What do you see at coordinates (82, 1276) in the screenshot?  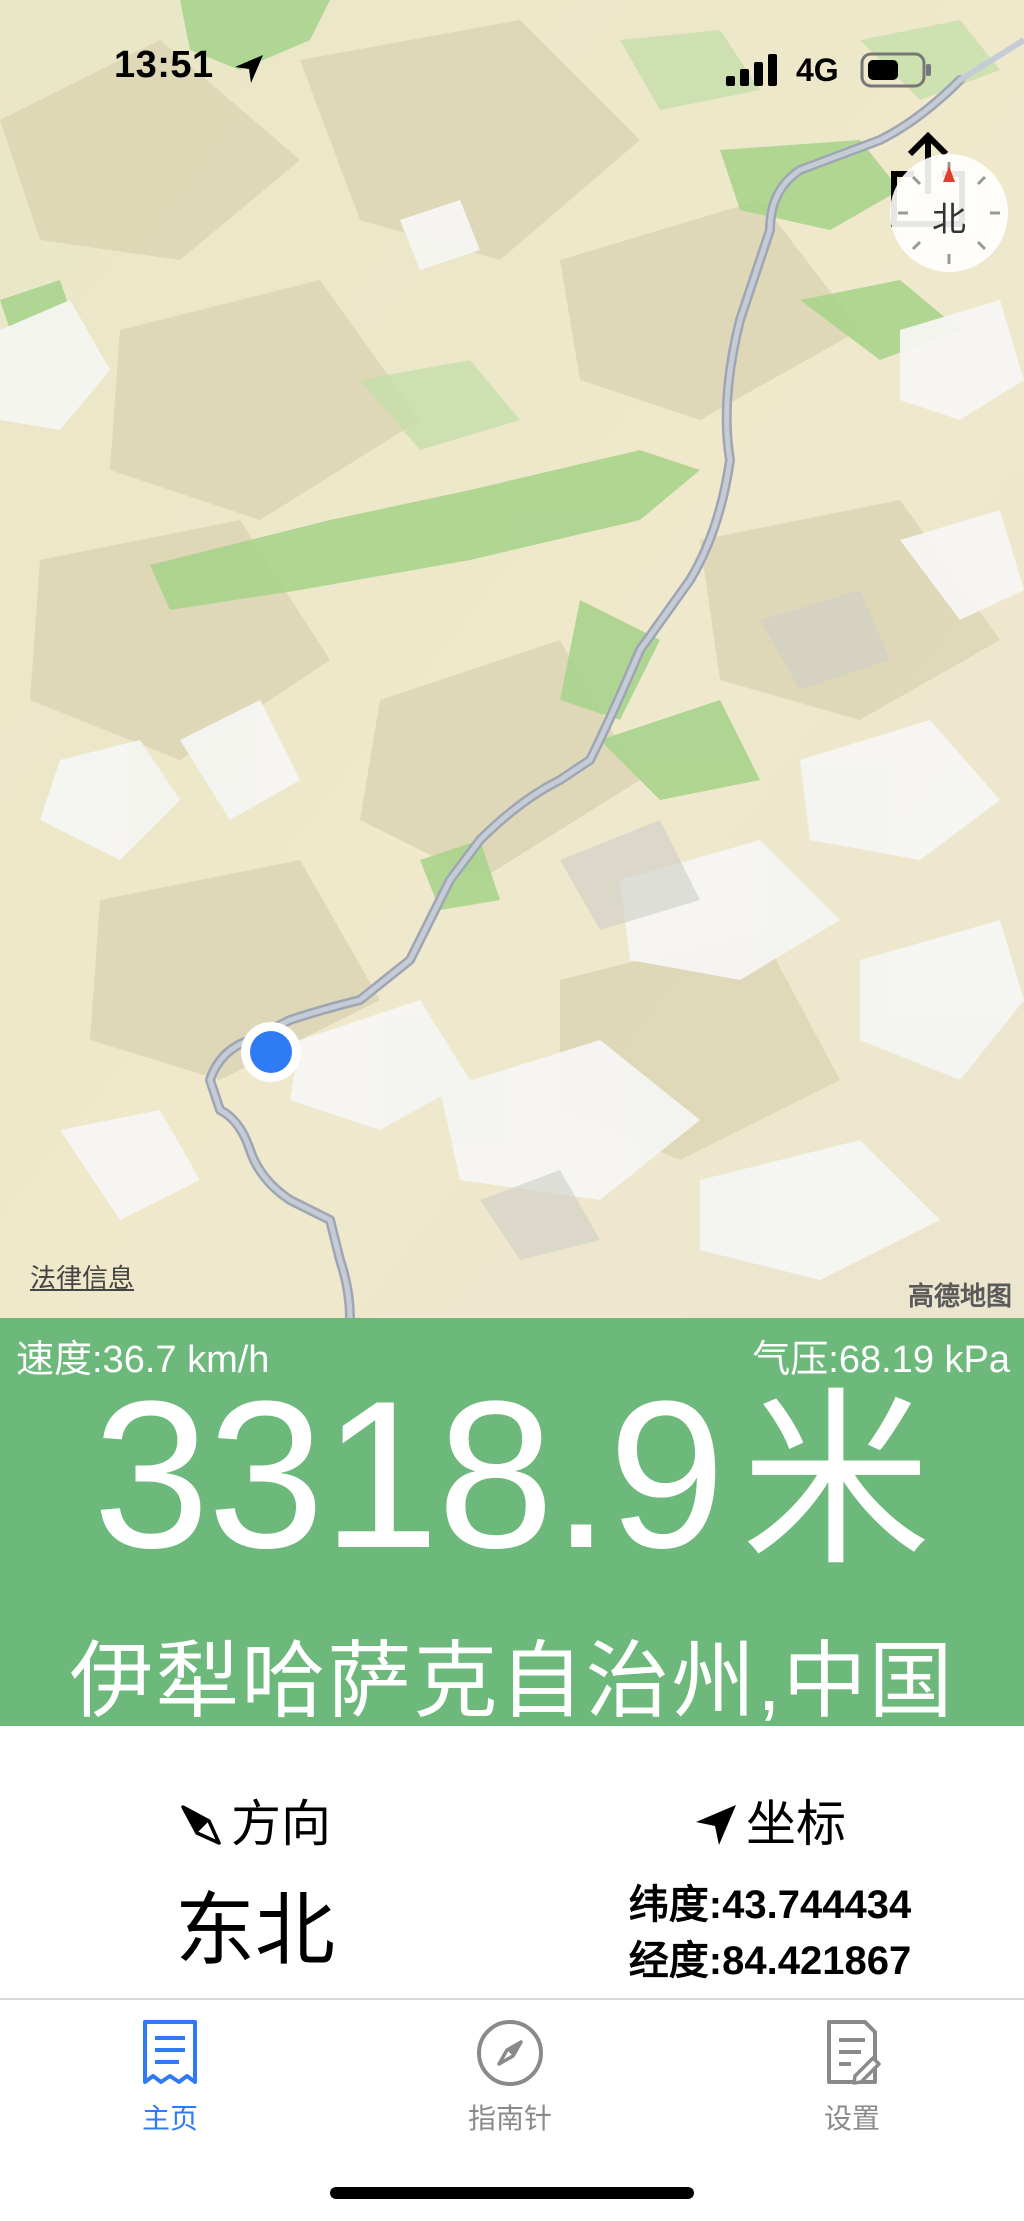 I see `legal-info-link: 法律信息` at bounding box center [82, 1276].